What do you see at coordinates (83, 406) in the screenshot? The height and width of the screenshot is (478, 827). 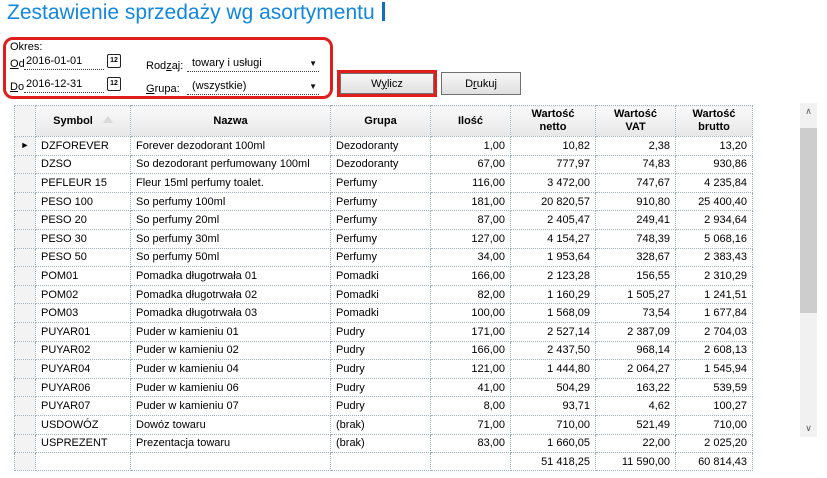 I see `cell-symbol: PUYAR07` at bounding box center [83, 406].